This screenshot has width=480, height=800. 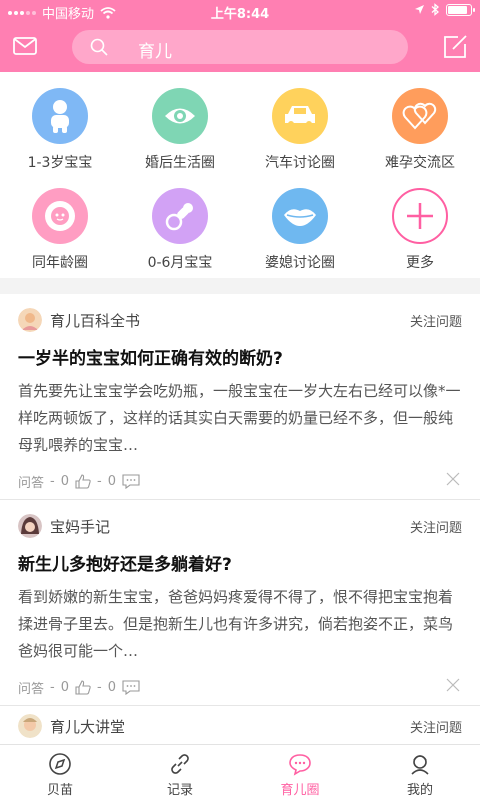 I want to click on card-source: 育儿百科全书, so click(x=95, y=320).